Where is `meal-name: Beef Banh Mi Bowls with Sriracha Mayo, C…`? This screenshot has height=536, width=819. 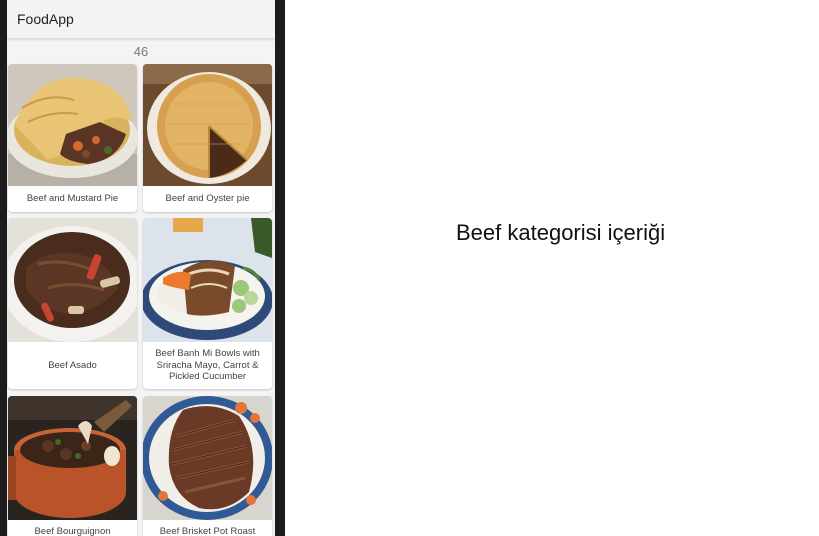 meal-name: Beef Banh Mi Bowls with Sriracha Mayo, C… is located at coordinates (207, 365).